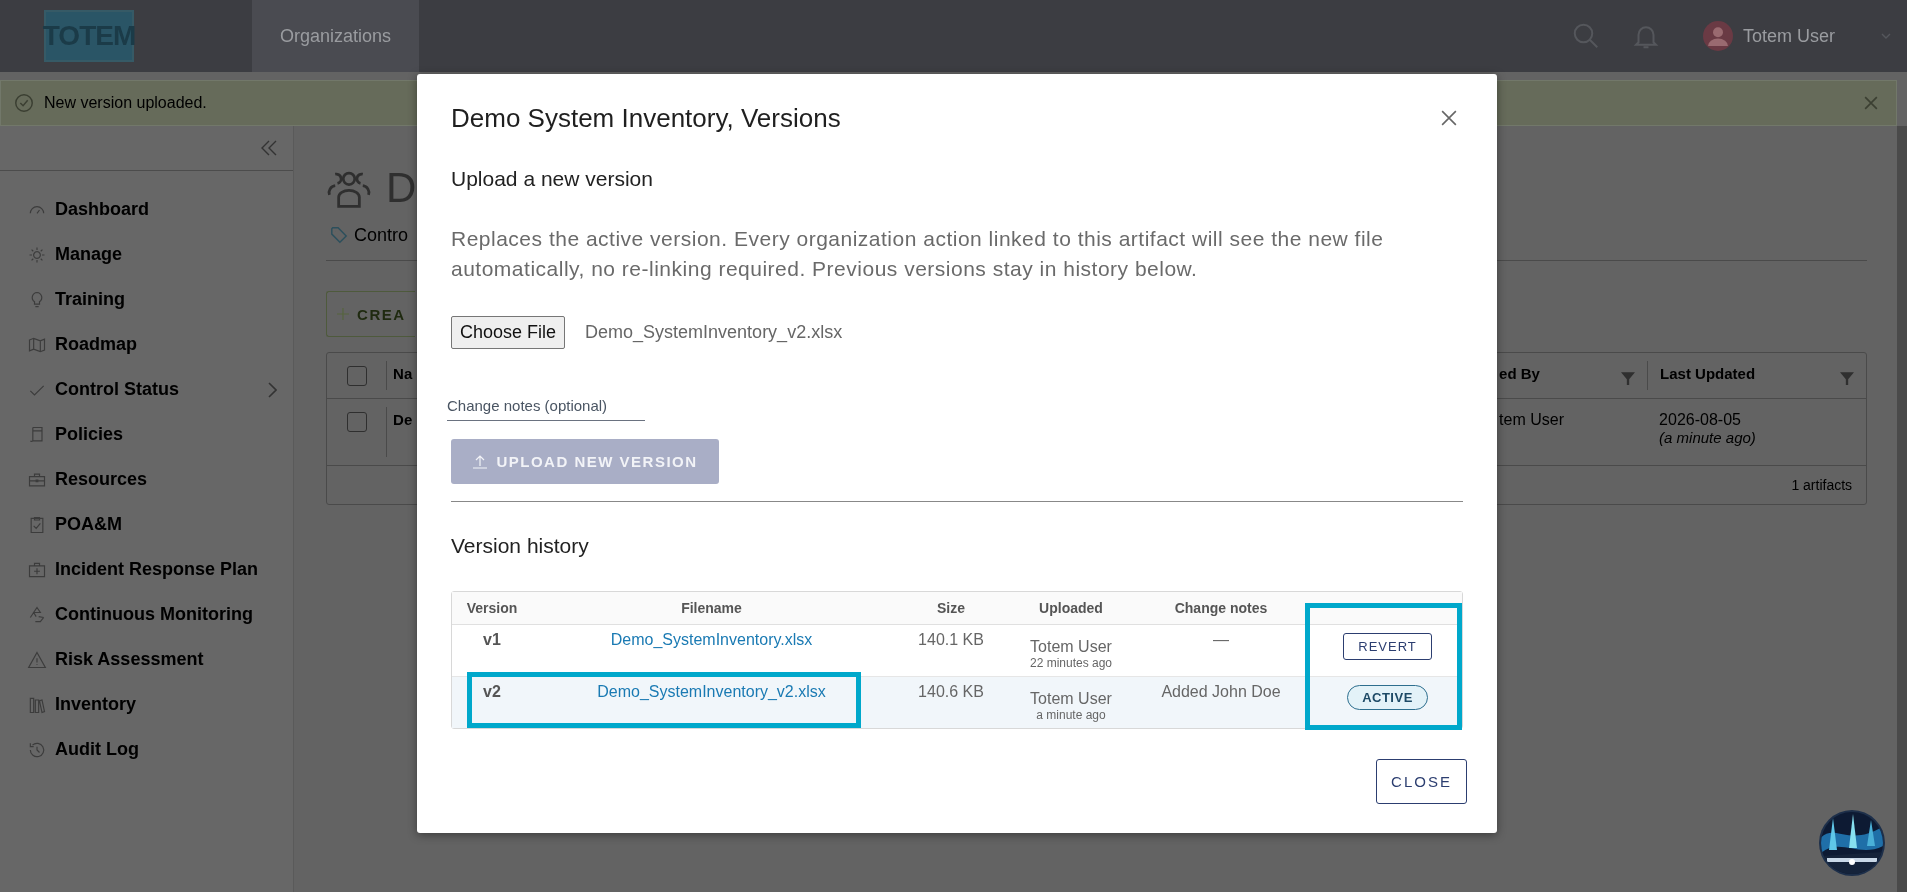 The image size is (1907, 892). What do you see at coordinates (147, 749) in the screenshot?
I see `sidebar-item: Audit Log` at bounding box center [147, 749].